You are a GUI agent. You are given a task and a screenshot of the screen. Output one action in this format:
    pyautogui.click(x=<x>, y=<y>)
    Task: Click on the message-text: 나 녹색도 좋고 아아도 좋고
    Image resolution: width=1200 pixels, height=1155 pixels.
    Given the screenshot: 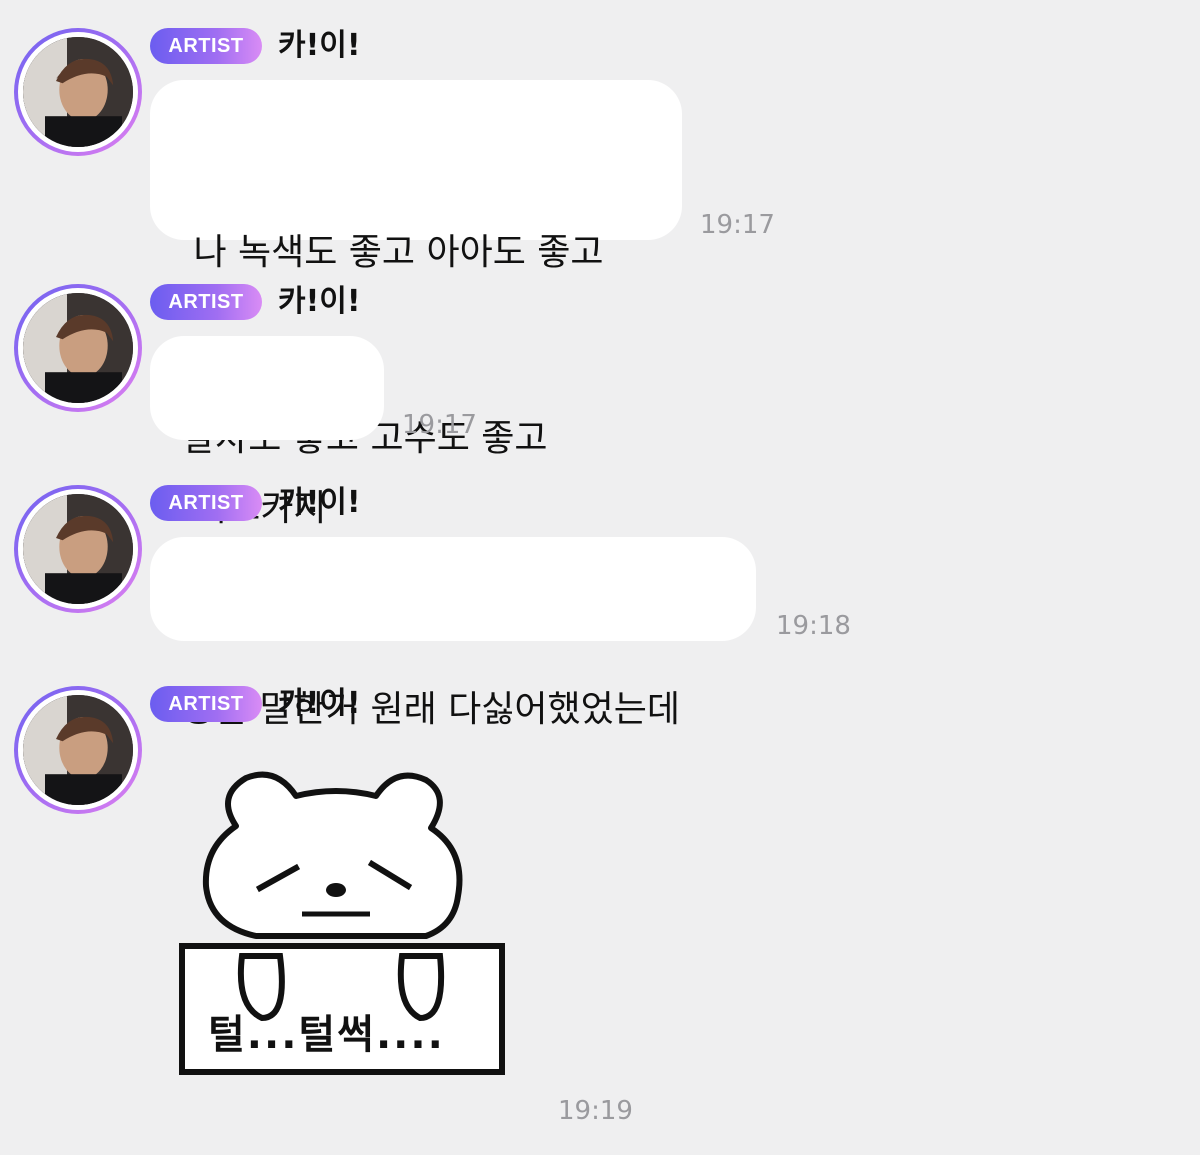 What is the action you would take?
    pyautogui.click(x=393, y=252)
    